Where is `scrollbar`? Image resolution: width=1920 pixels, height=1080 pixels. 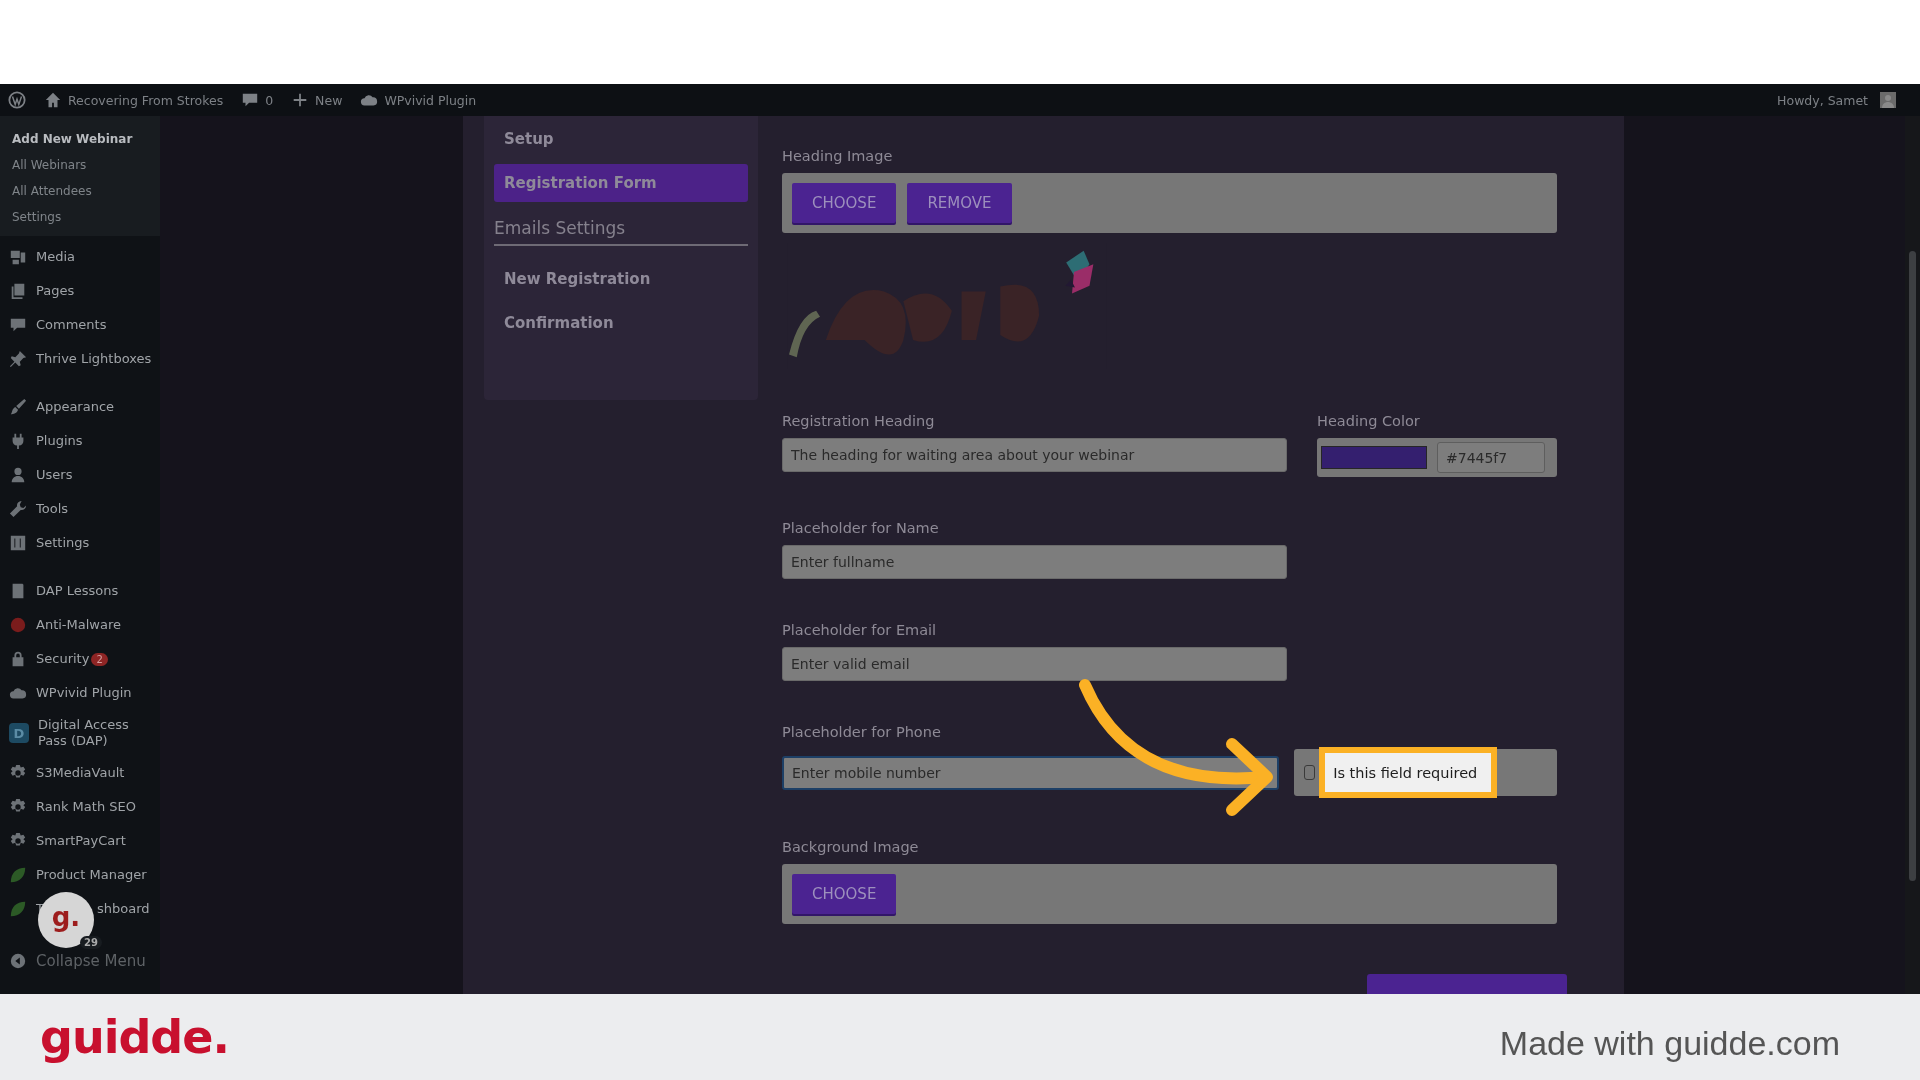
scrollbar is located at coordinates (1912, 555).